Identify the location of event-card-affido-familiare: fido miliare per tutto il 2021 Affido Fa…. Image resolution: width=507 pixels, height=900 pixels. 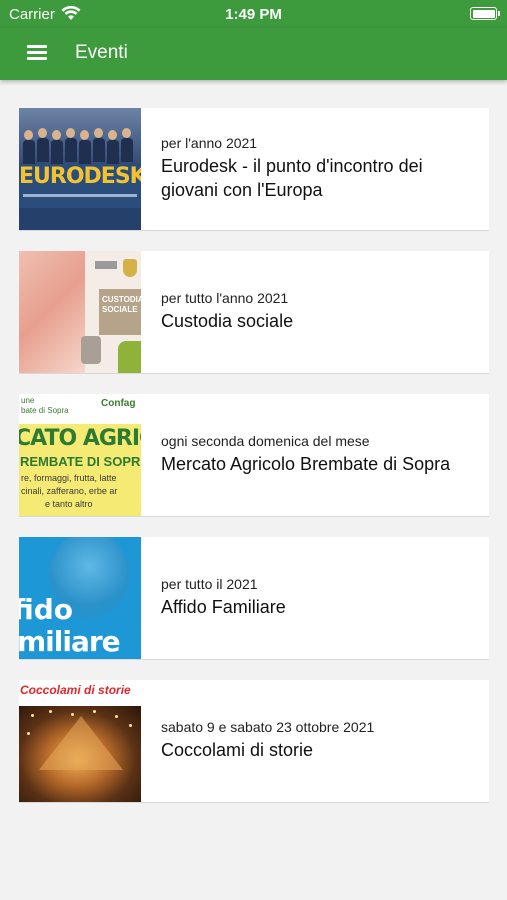
(254, 598).